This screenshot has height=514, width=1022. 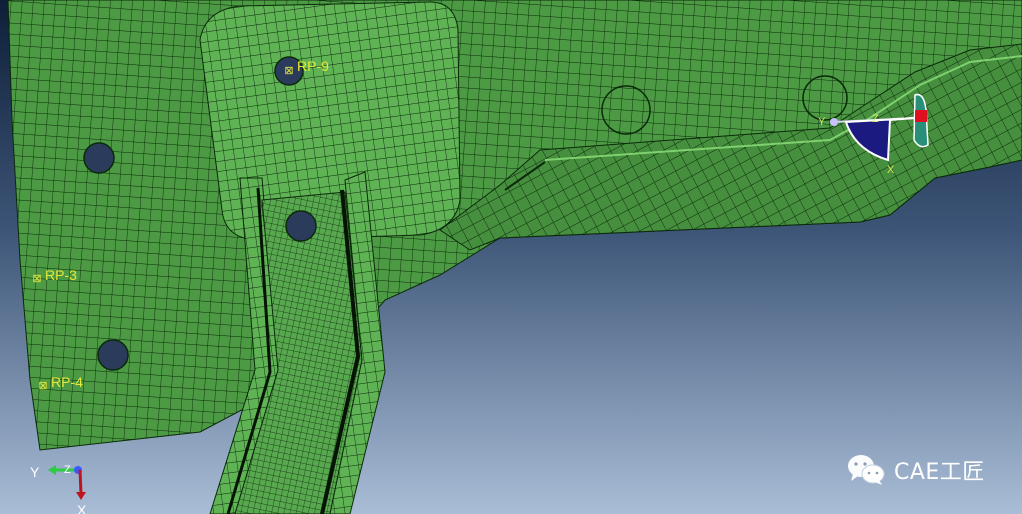 What do you see at coordinates (866, 470) in the screenshot?
I see `wechat-icon` at bounding box center [866, 470].